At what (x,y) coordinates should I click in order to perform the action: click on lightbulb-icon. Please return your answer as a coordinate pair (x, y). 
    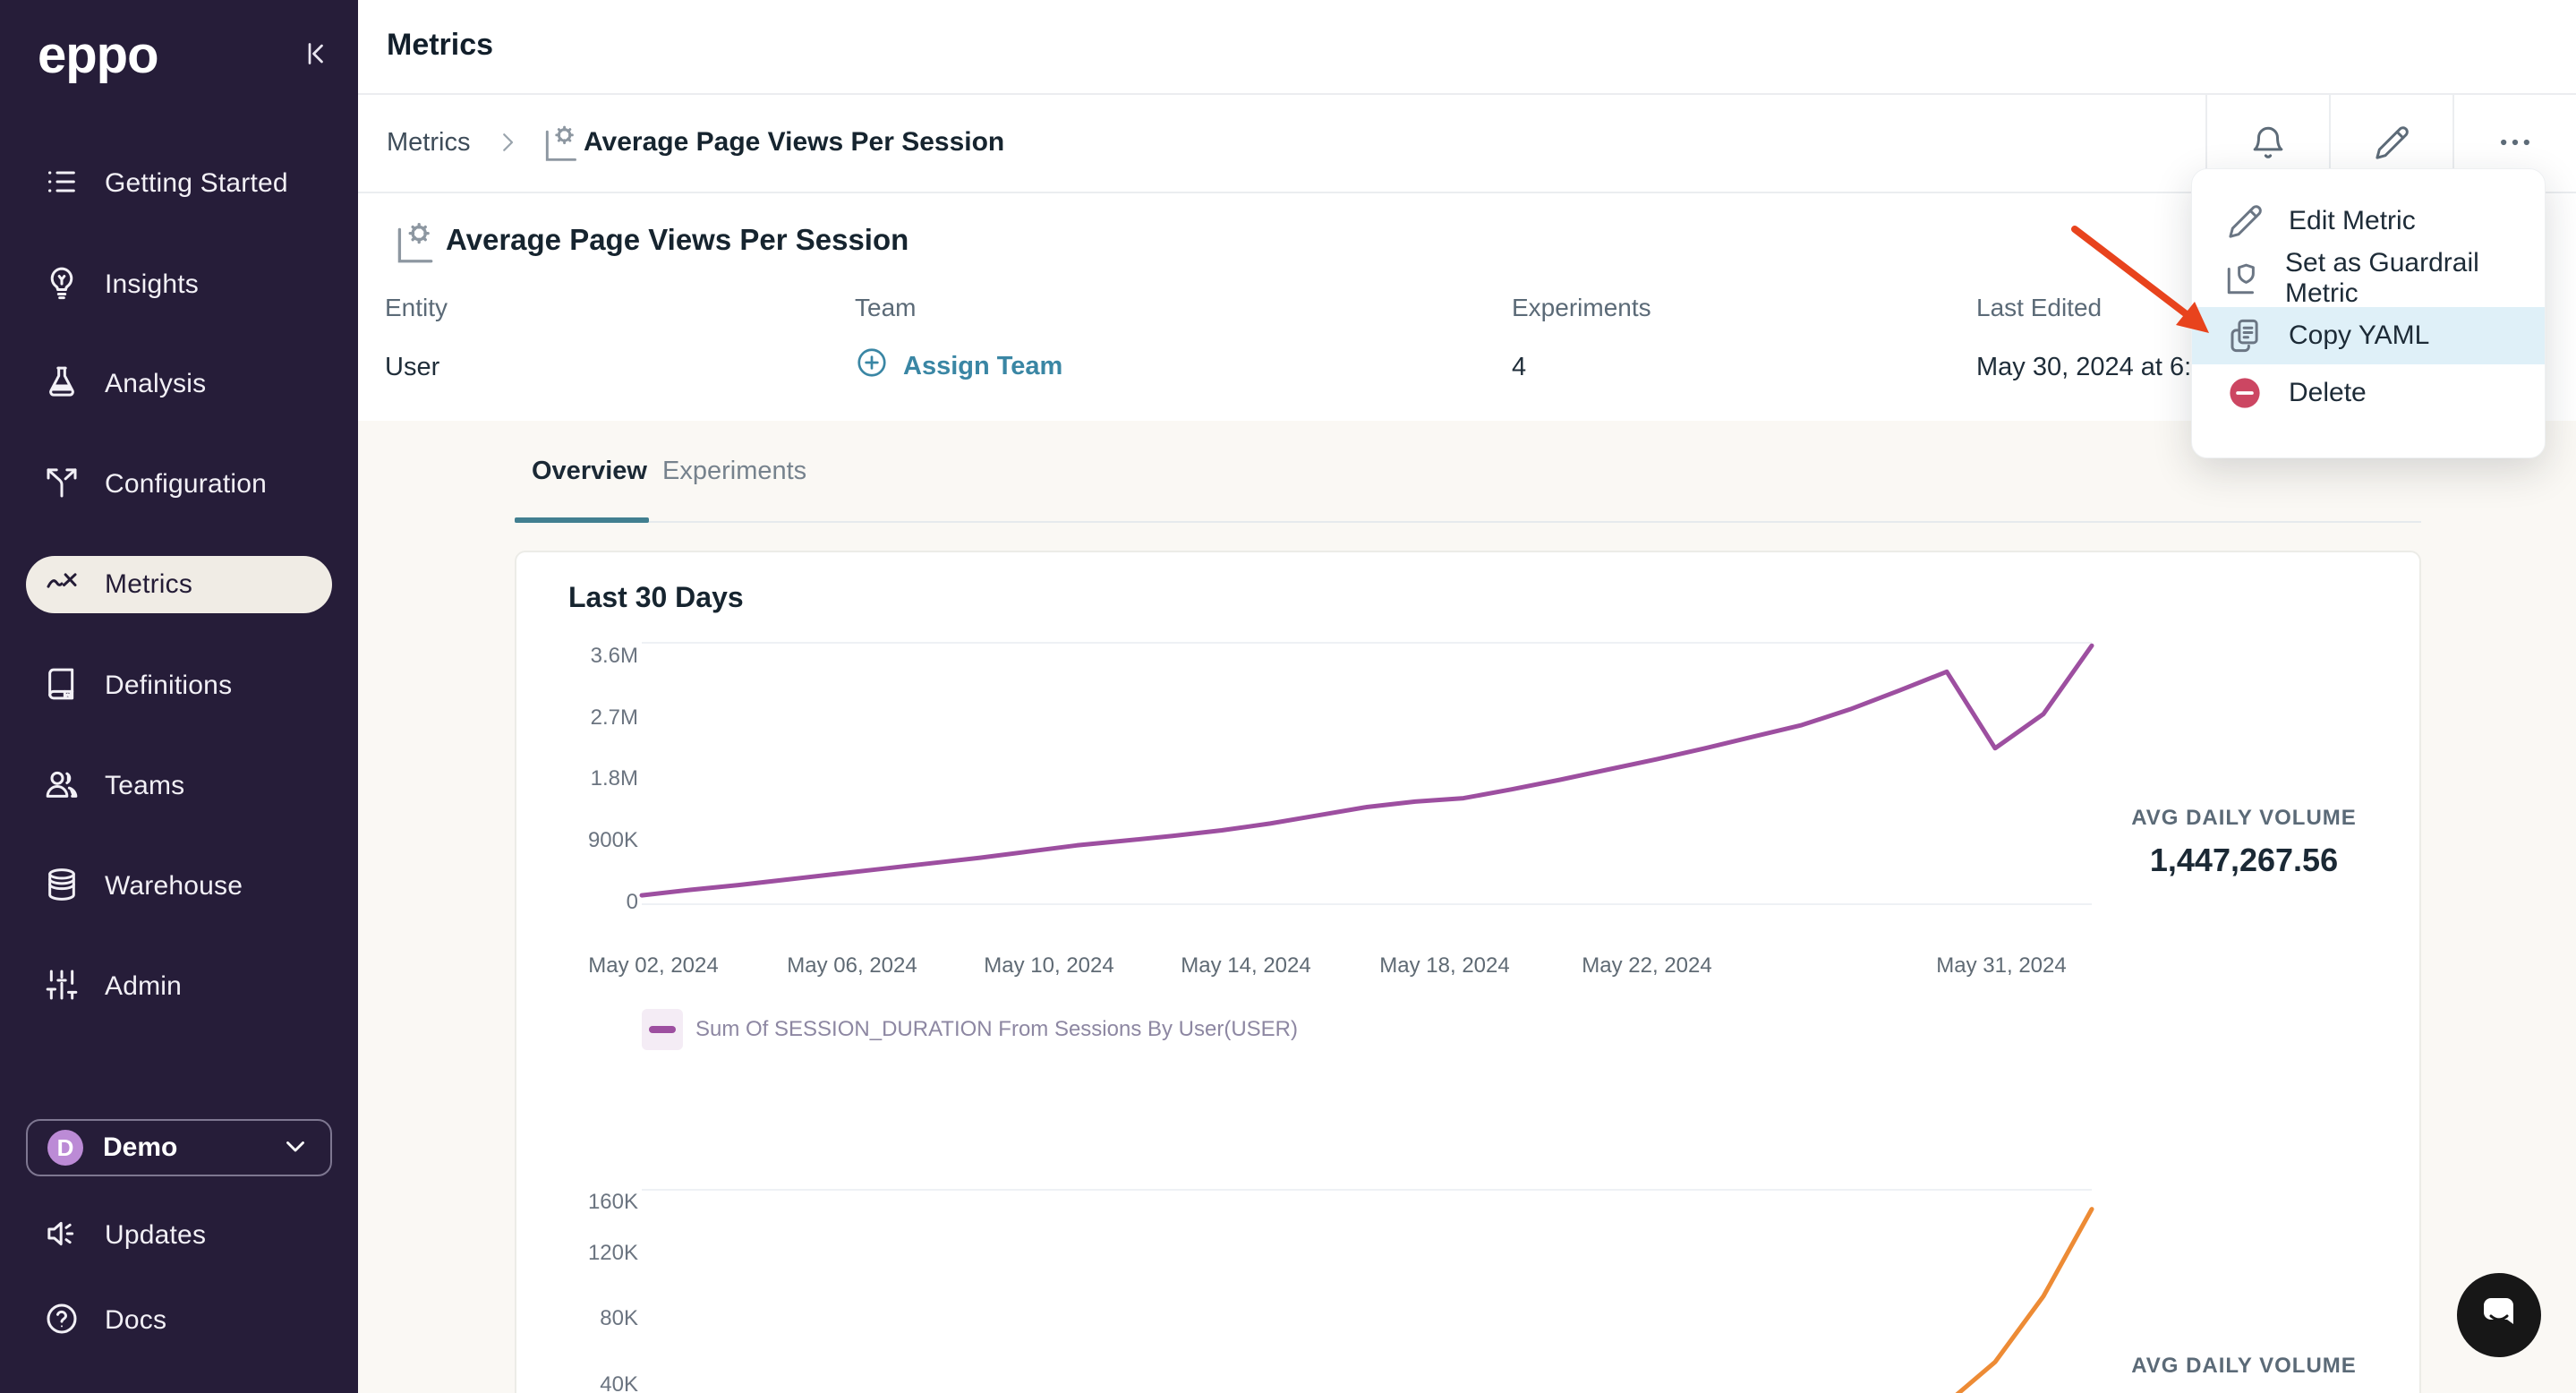
    Looking at the image, I should click on (62, 285).